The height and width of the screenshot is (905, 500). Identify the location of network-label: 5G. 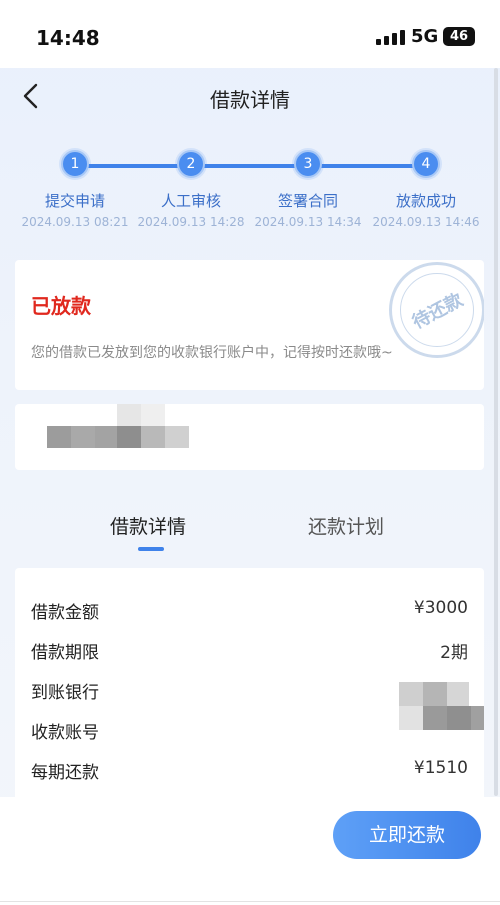
(425, 36).